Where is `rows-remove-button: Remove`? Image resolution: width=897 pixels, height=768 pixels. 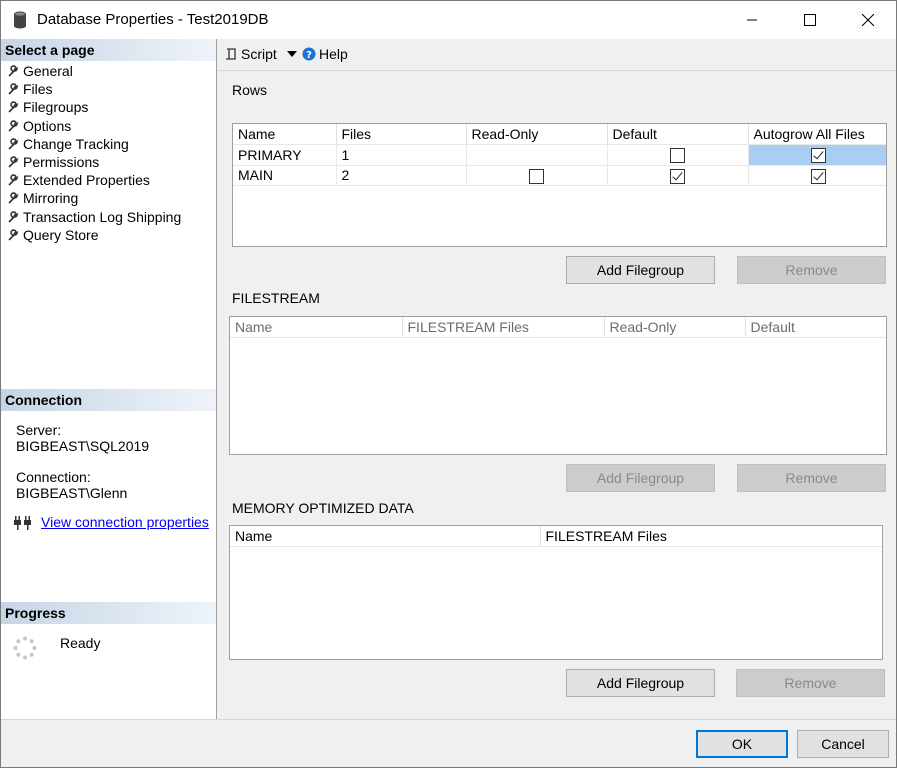 rows-remove-button: Remove is located at coordinates (811, 270).